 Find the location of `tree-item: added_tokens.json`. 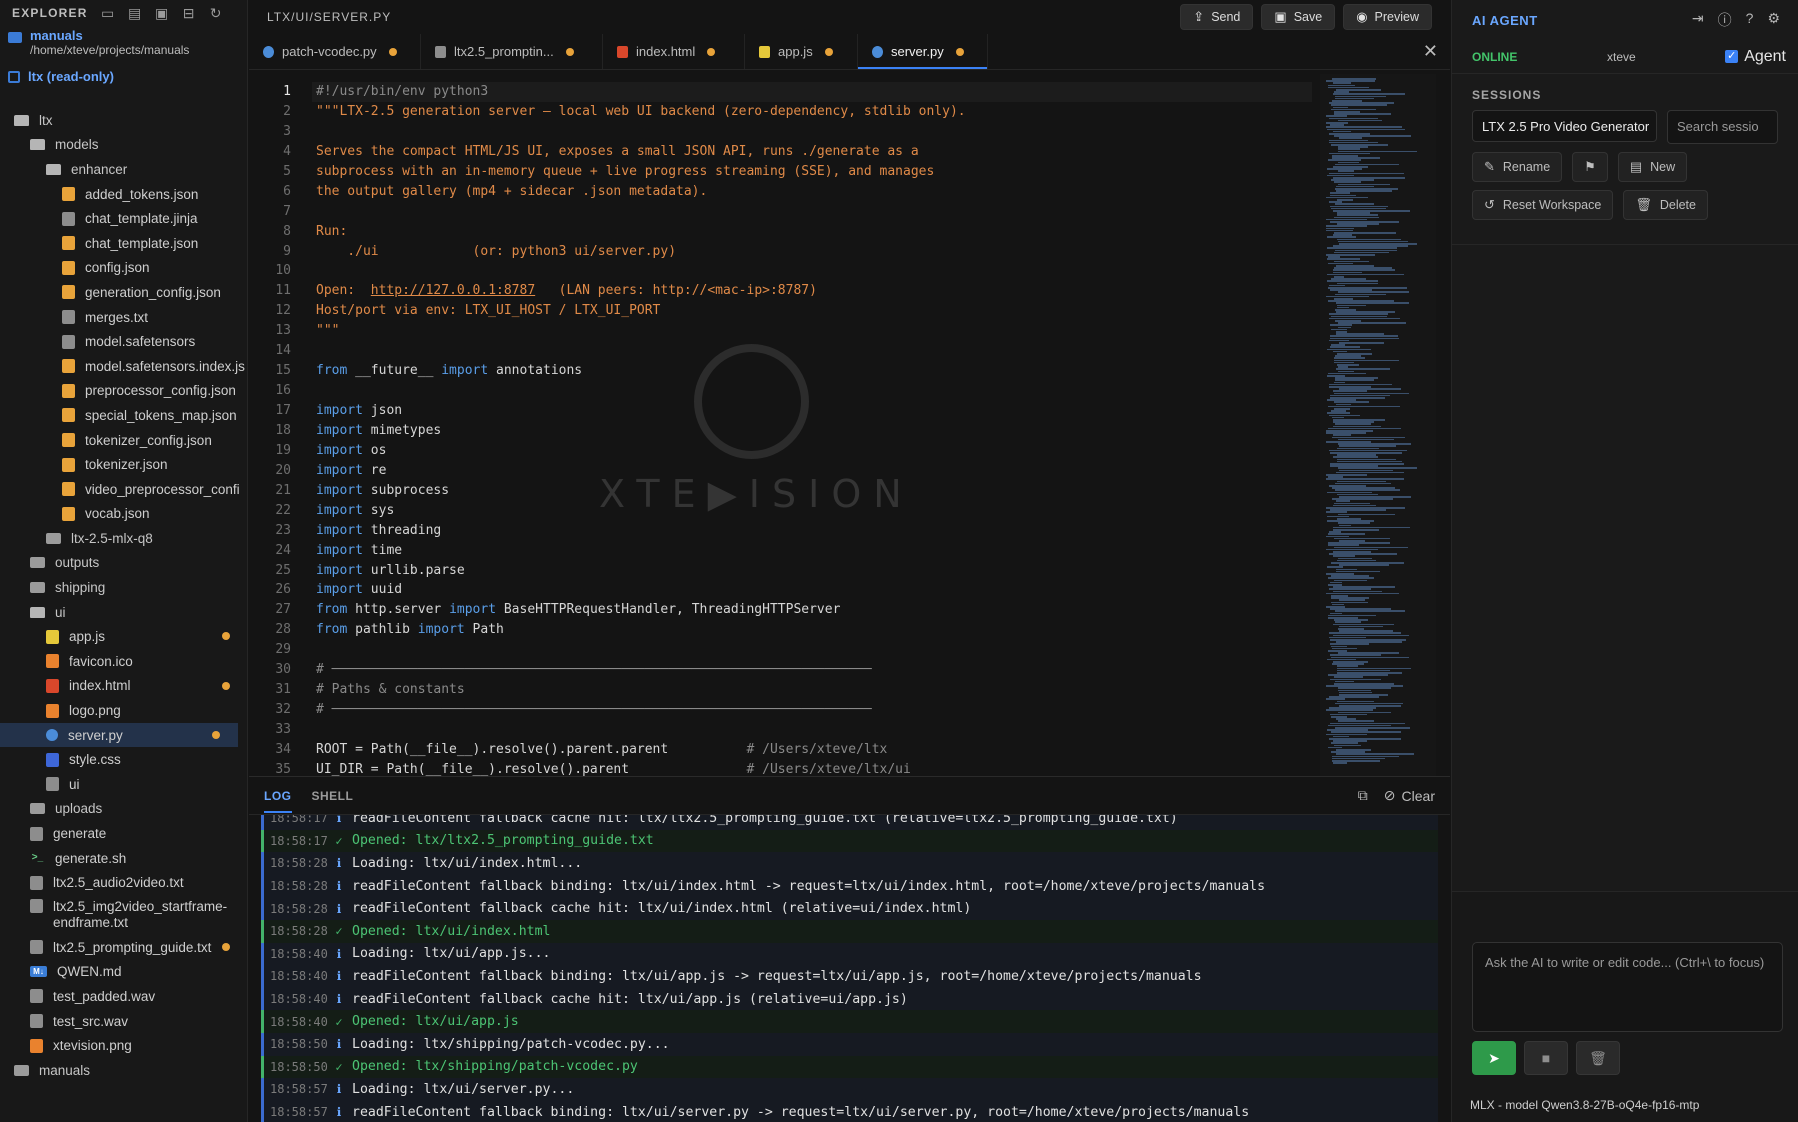

tree-item: added_tokens.json is located at coordinates (124, 194).